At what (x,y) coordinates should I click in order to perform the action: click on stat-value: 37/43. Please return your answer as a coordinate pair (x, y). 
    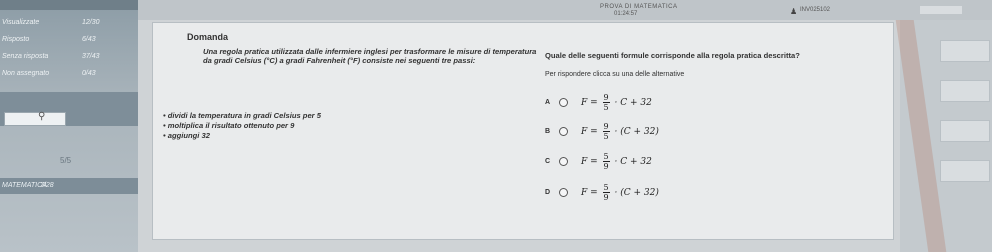
    Looking at the image, I should click on (91, 56).